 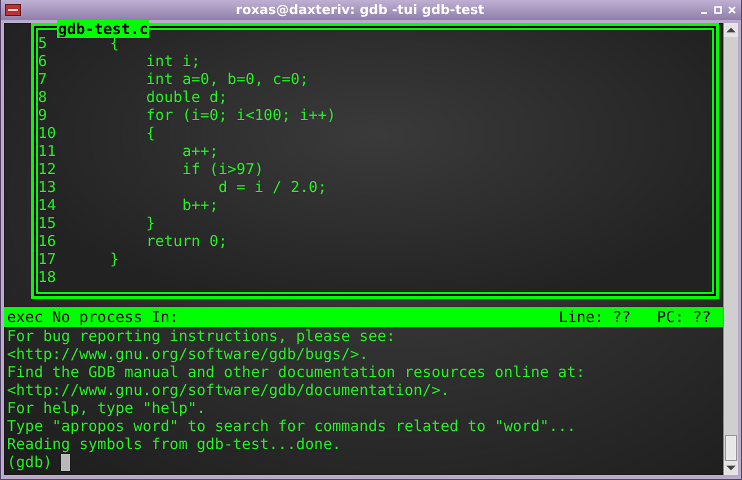 I want to click on console-output-line: For bug reporting instructions, please see:, so click(x=201, y=336).